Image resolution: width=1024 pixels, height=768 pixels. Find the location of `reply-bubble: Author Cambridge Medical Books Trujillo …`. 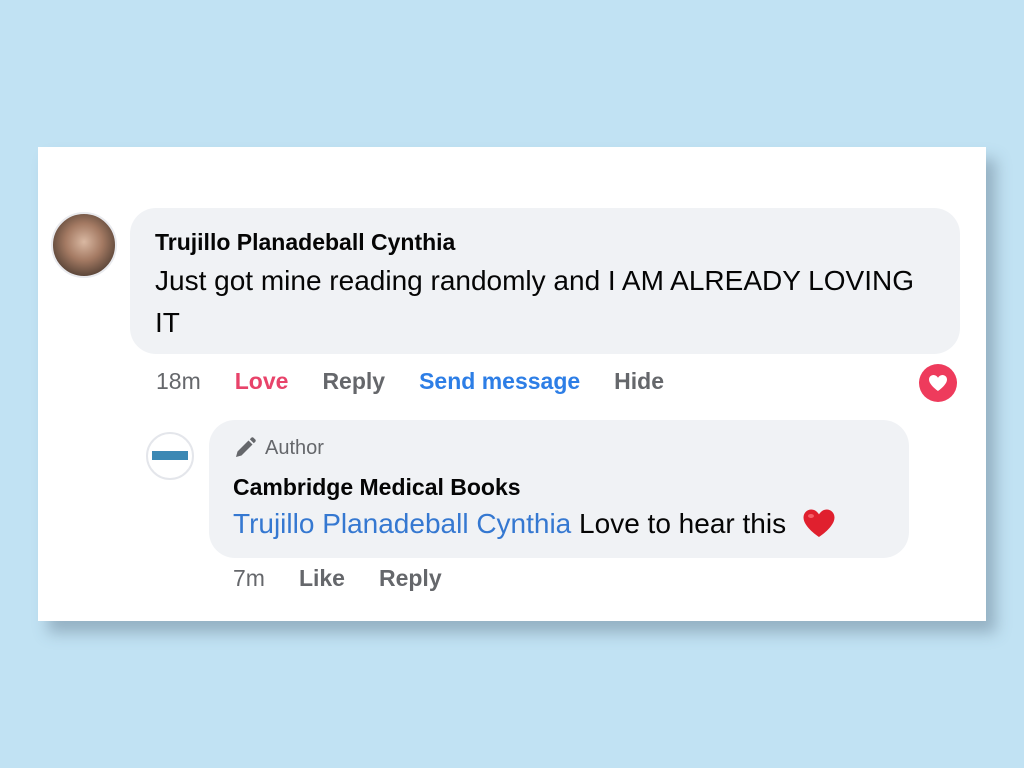

reply-bubble: Author Cambridge Medical Books Trujillo … is located at coordinates (559, 489).